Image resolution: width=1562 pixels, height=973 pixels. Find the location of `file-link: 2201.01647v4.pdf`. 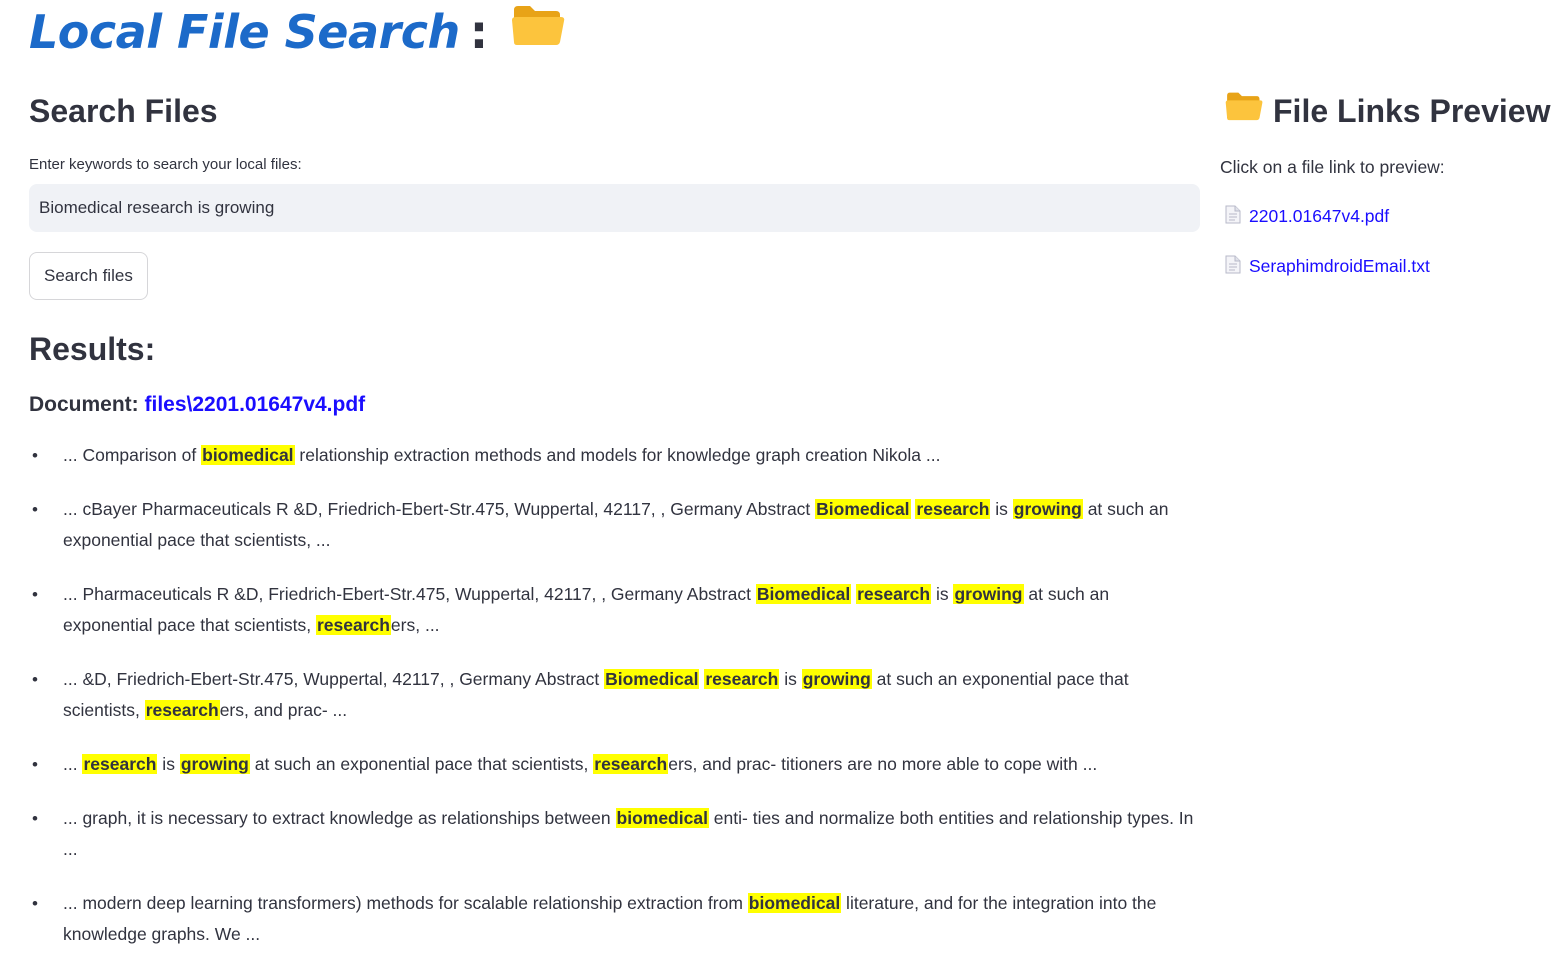

file-link: 2201.01647v4.pdf is located at coordinates (1319, 216).